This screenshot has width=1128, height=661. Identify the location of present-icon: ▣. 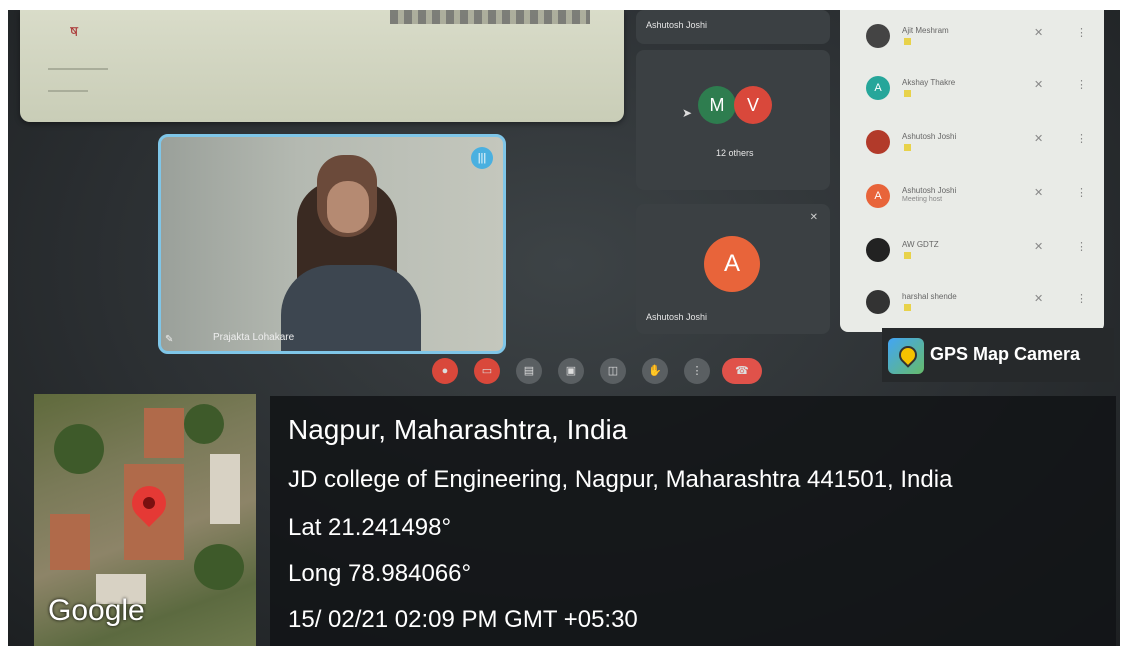
(571, 371).